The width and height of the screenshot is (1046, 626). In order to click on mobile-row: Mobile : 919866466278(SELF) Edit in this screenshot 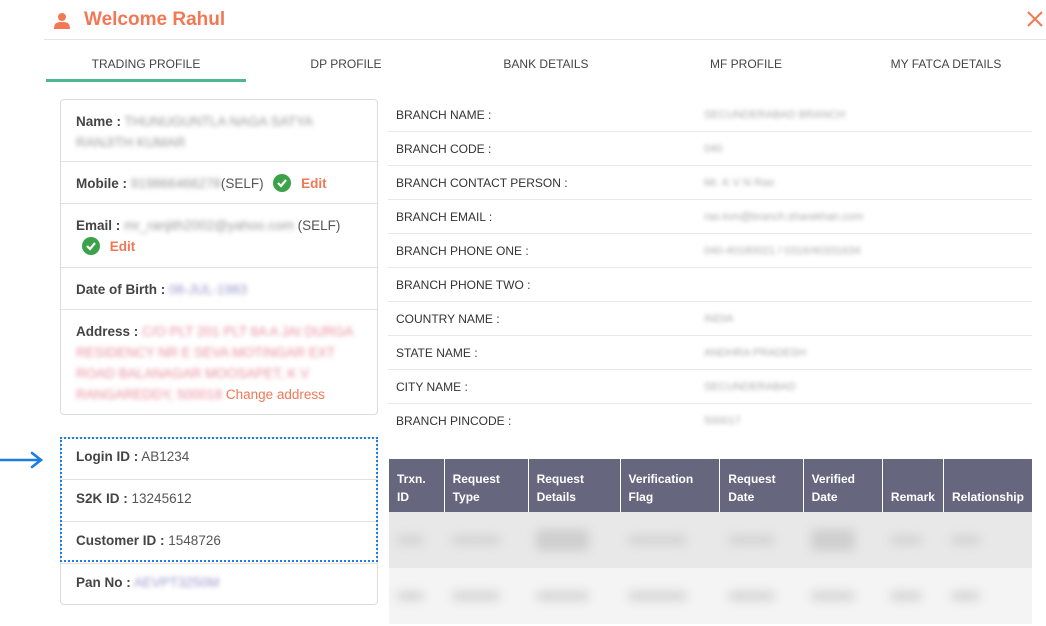, I will do `click(219, 183)`.